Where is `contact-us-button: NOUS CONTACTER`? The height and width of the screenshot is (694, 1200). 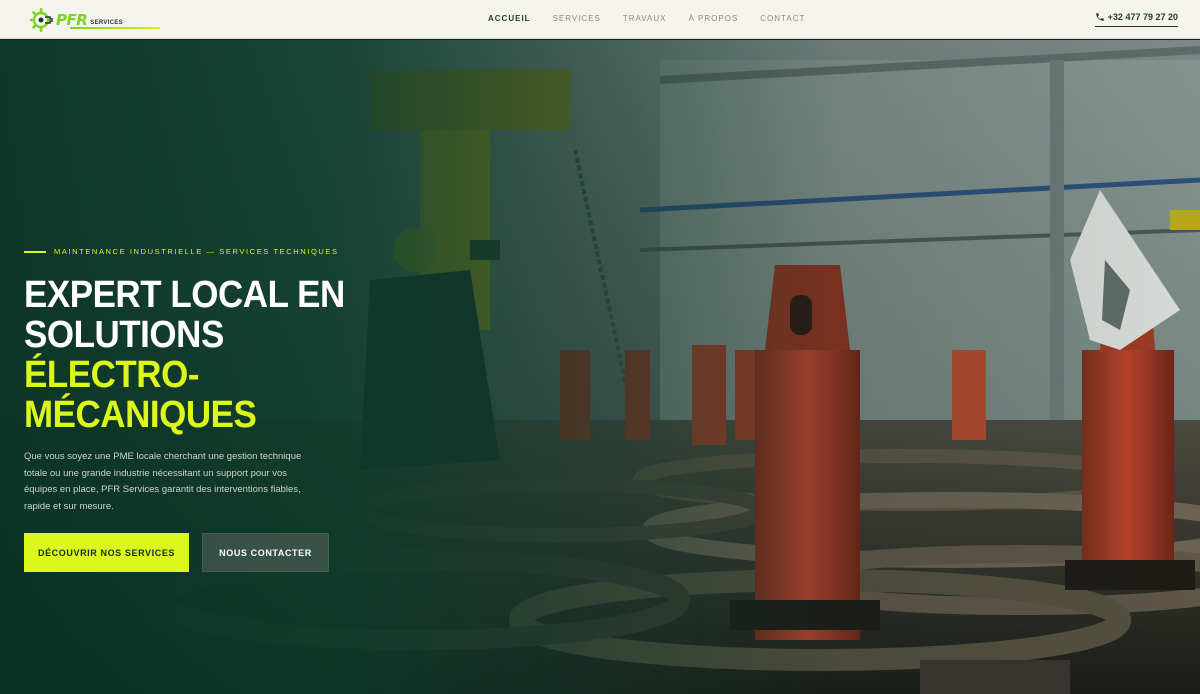 contact-us-button: NOUS CONTACTER is located at coordinates (265, 552).